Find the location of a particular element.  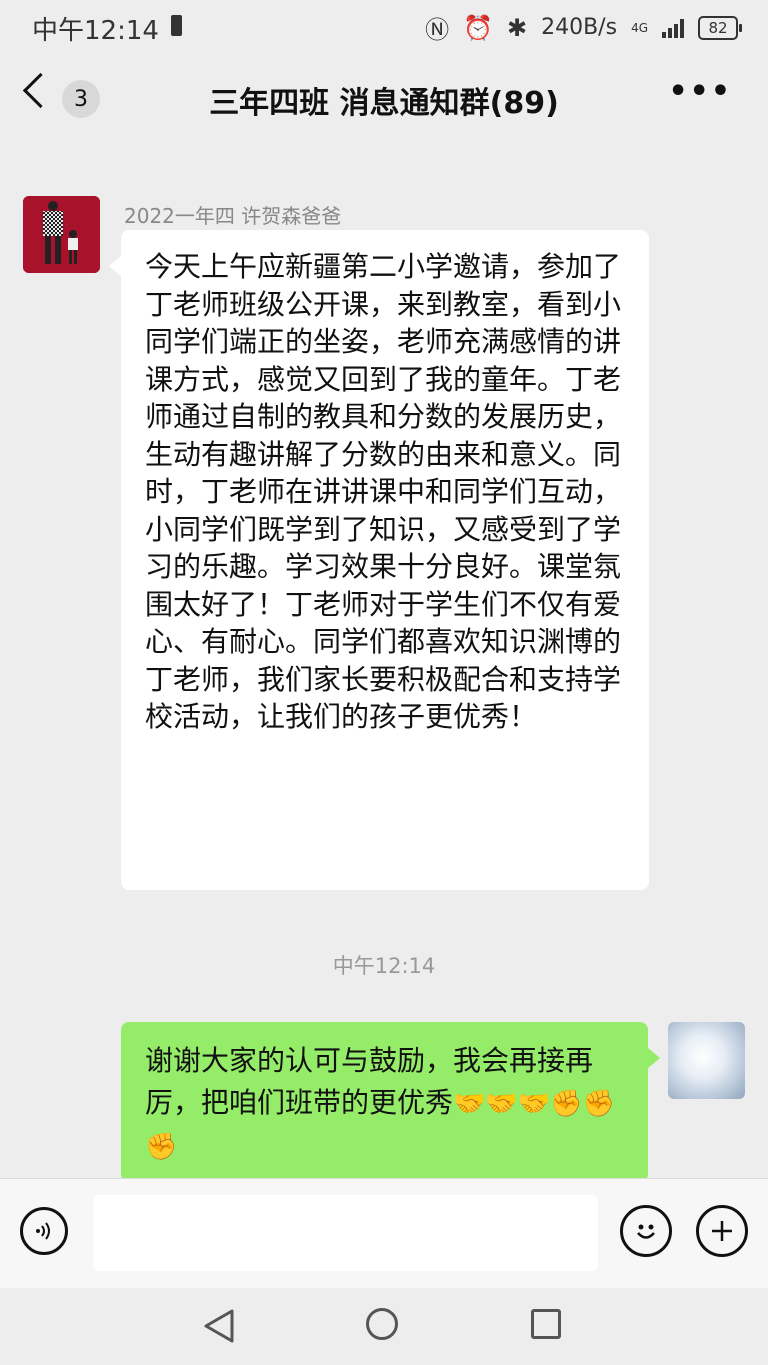

status-icons: Ⓝ ⏰ ✱ 240B/s 4G 82 is located at coordinates (583, 27).